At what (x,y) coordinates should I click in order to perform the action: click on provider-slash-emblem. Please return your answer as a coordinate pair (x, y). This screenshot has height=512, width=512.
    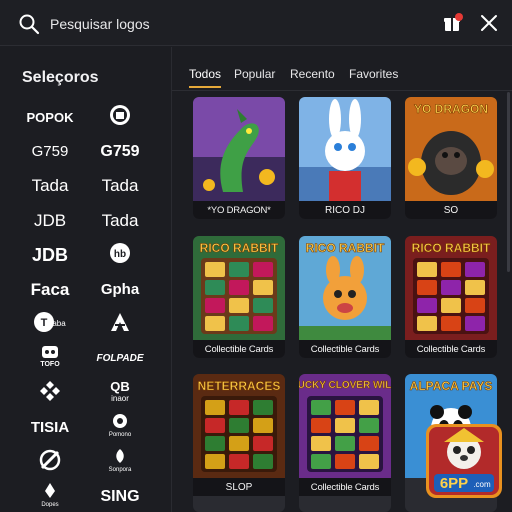
    Looking at the image, I should click on (50, 462).